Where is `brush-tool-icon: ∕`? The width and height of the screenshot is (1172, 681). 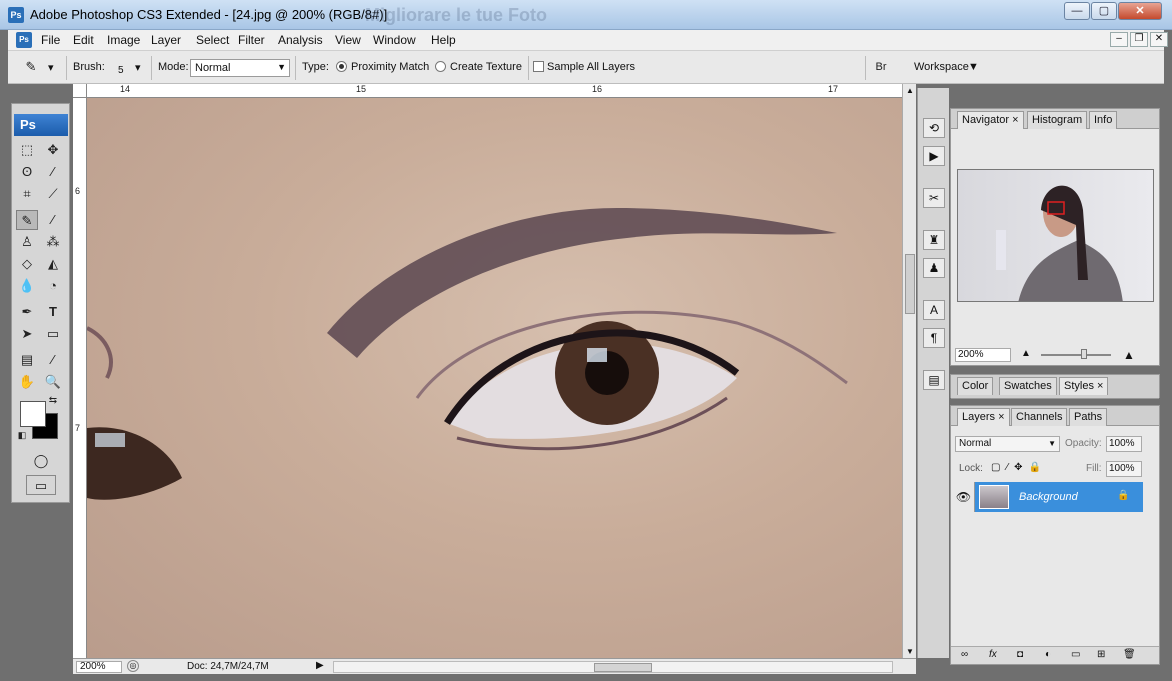
brush-tool-icon: ∕ is located at coordinates (53, 220).